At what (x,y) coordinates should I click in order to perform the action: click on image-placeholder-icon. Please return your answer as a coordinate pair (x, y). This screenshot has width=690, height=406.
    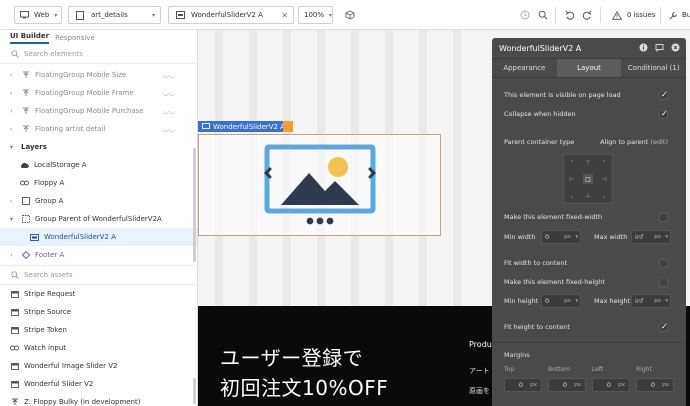
    Looking at the image, I should click on (320, 184).